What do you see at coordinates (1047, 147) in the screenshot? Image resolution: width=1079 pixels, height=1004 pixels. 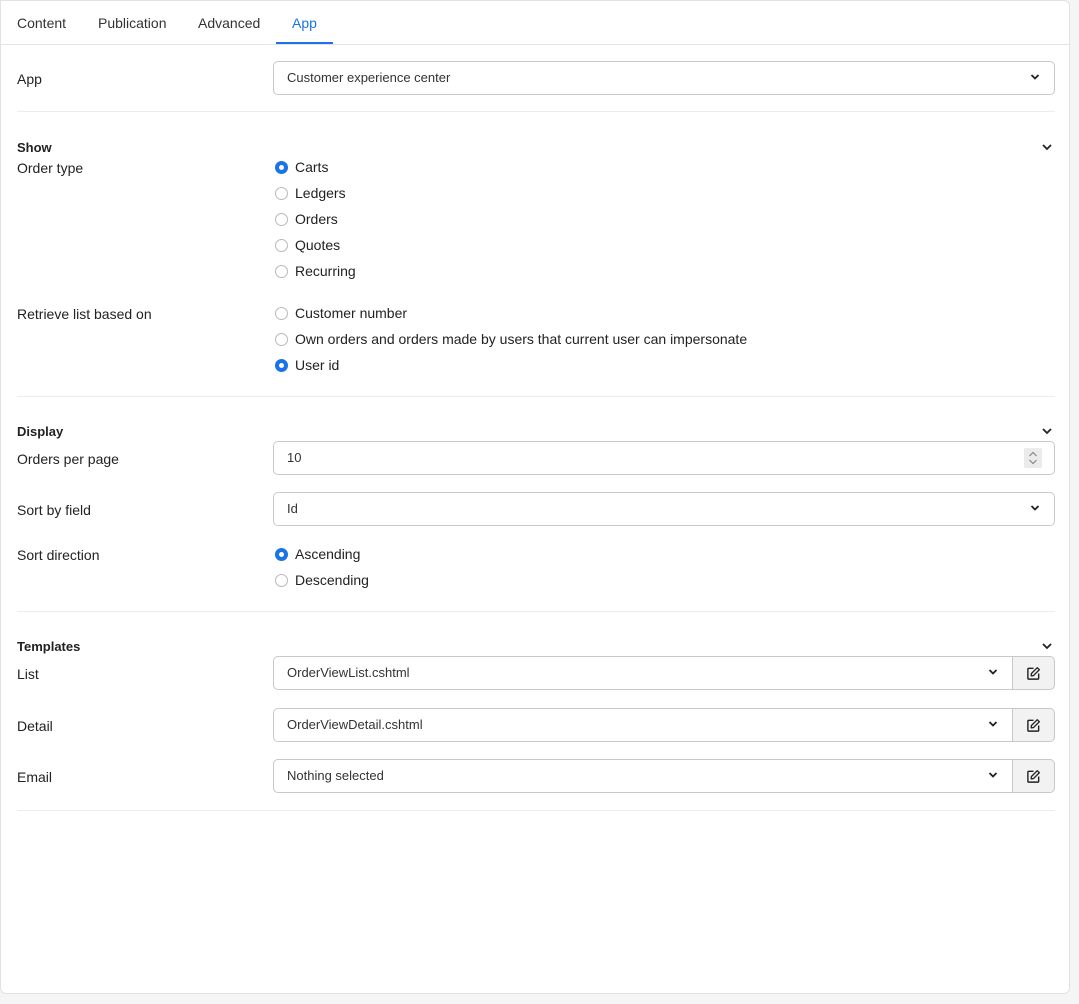 I see `collapse-show-chevron-icon` at bounding box center [1047, 147].